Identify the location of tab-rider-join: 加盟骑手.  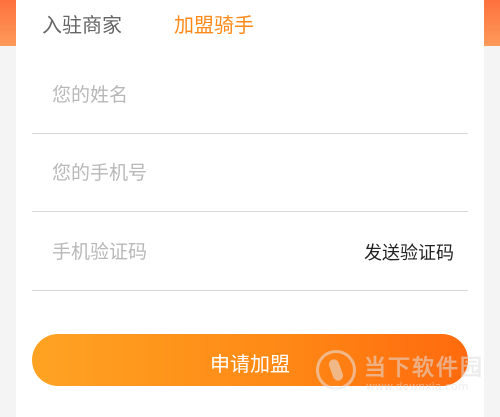
(214, 25).